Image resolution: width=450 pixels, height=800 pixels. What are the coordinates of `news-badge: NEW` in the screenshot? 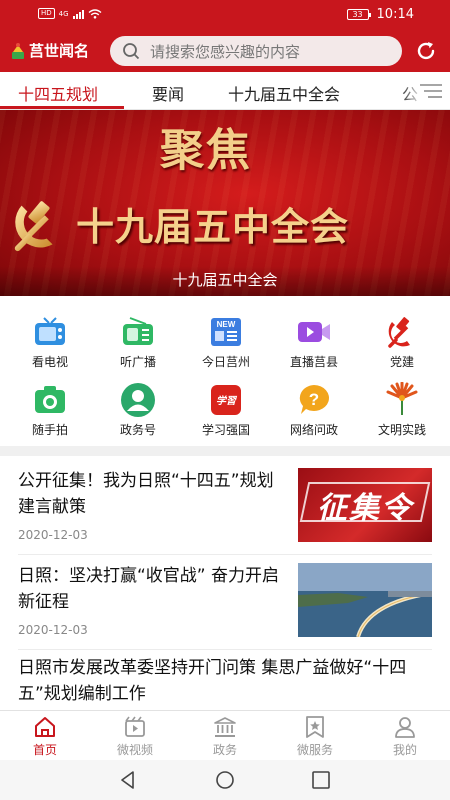 It's located at (226, 324).